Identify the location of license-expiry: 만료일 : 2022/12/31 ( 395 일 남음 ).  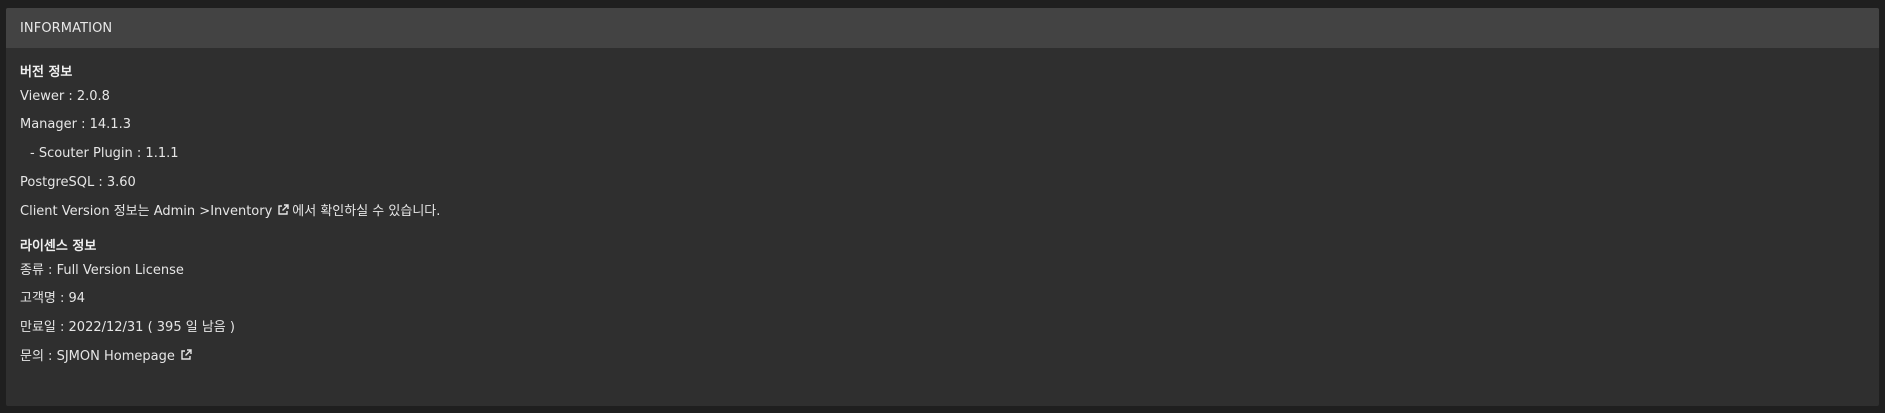
(127, 327).